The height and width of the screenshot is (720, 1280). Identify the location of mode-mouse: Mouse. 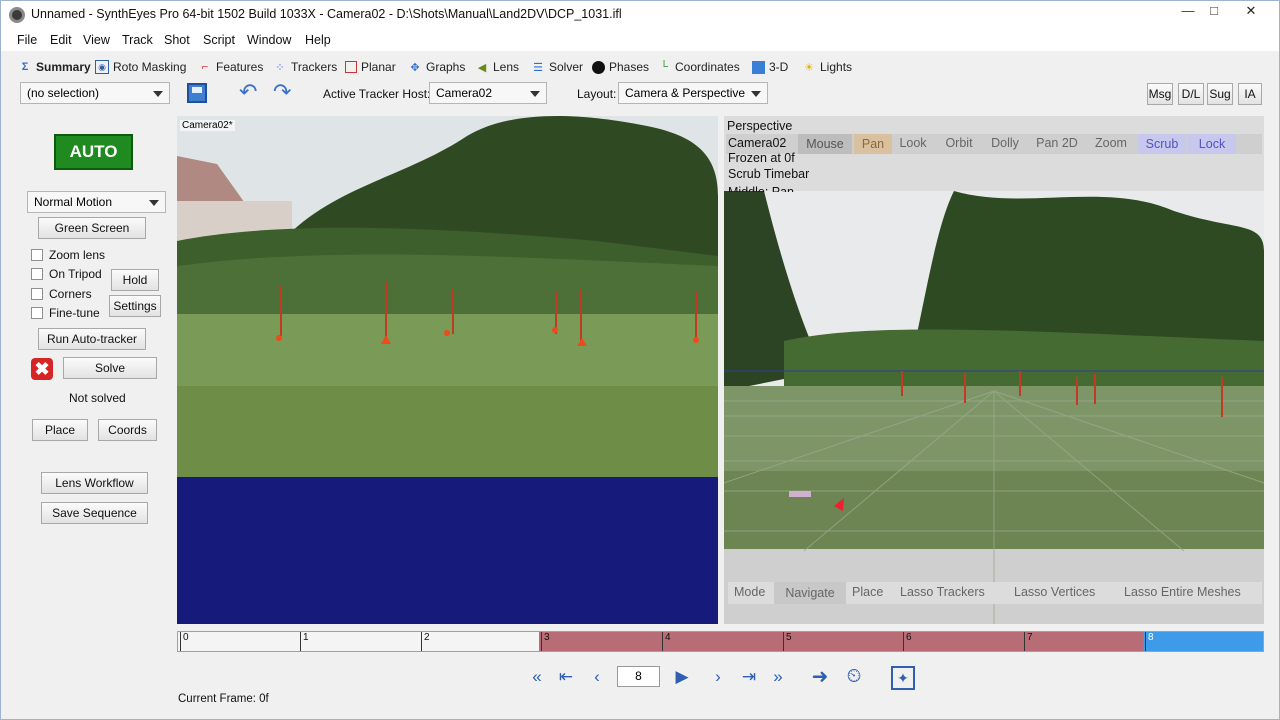
(825, 144).